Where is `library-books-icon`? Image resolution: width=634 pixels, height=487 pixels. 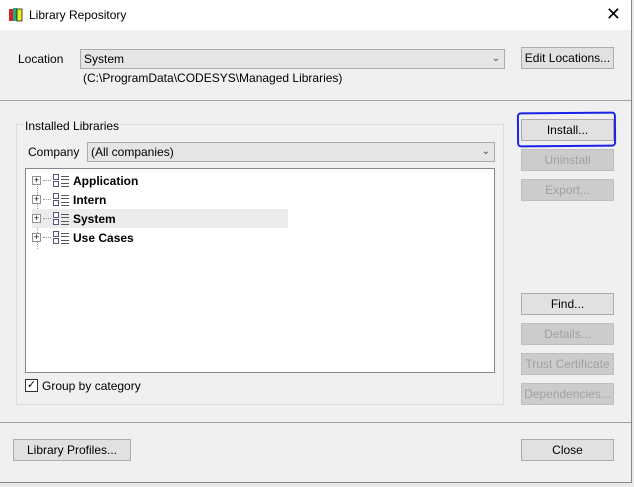
library-books-icon is located at coordinates (16, 15).